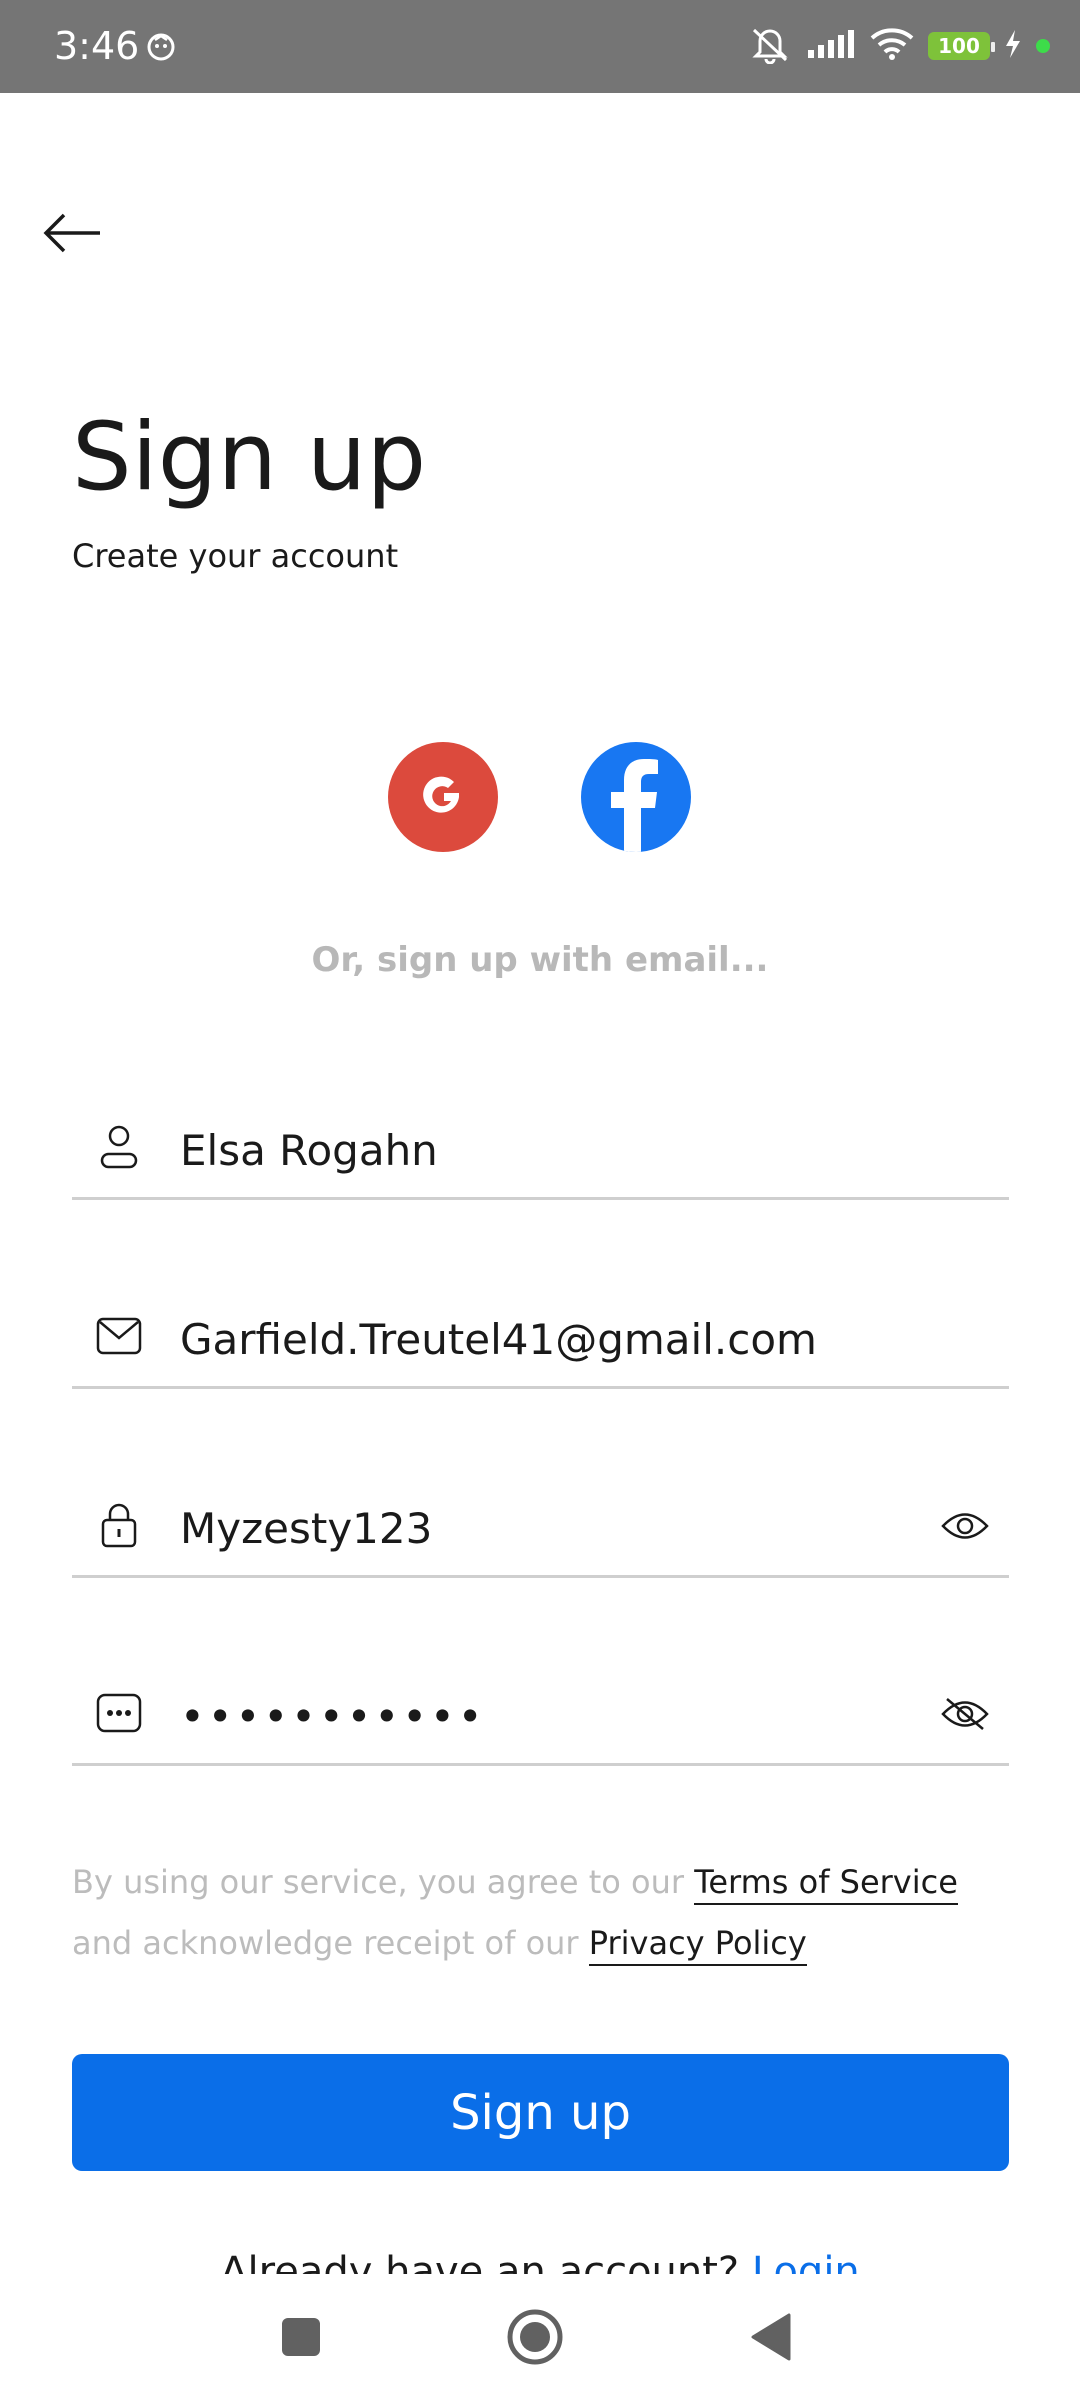 Image resolution: width=1080 pixels, height=2400 pixels. I want to click on login-prompt-text: Already have an account?, so click(486, 2261).